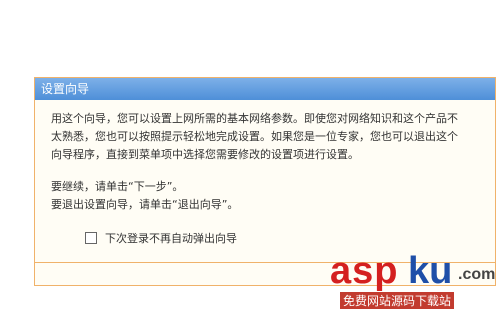  I want to click on exit-hint: 要退出设置向导，请单击“退出向导”。, so click(145, 204).